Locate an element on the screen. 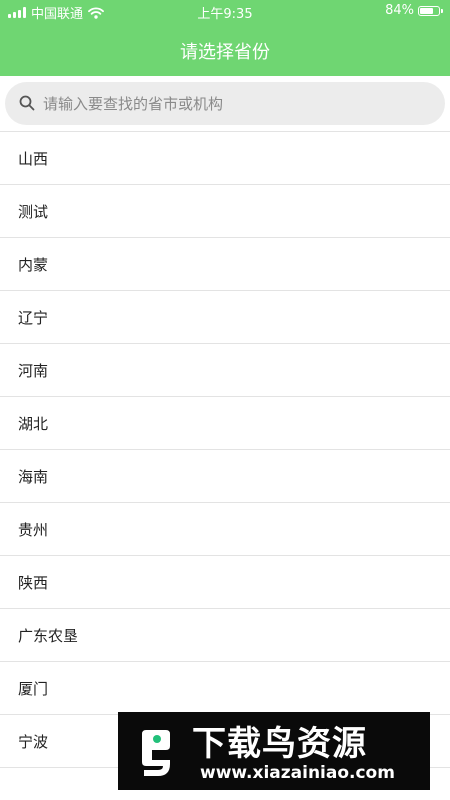  search-box is located at coordinates (225, 103).